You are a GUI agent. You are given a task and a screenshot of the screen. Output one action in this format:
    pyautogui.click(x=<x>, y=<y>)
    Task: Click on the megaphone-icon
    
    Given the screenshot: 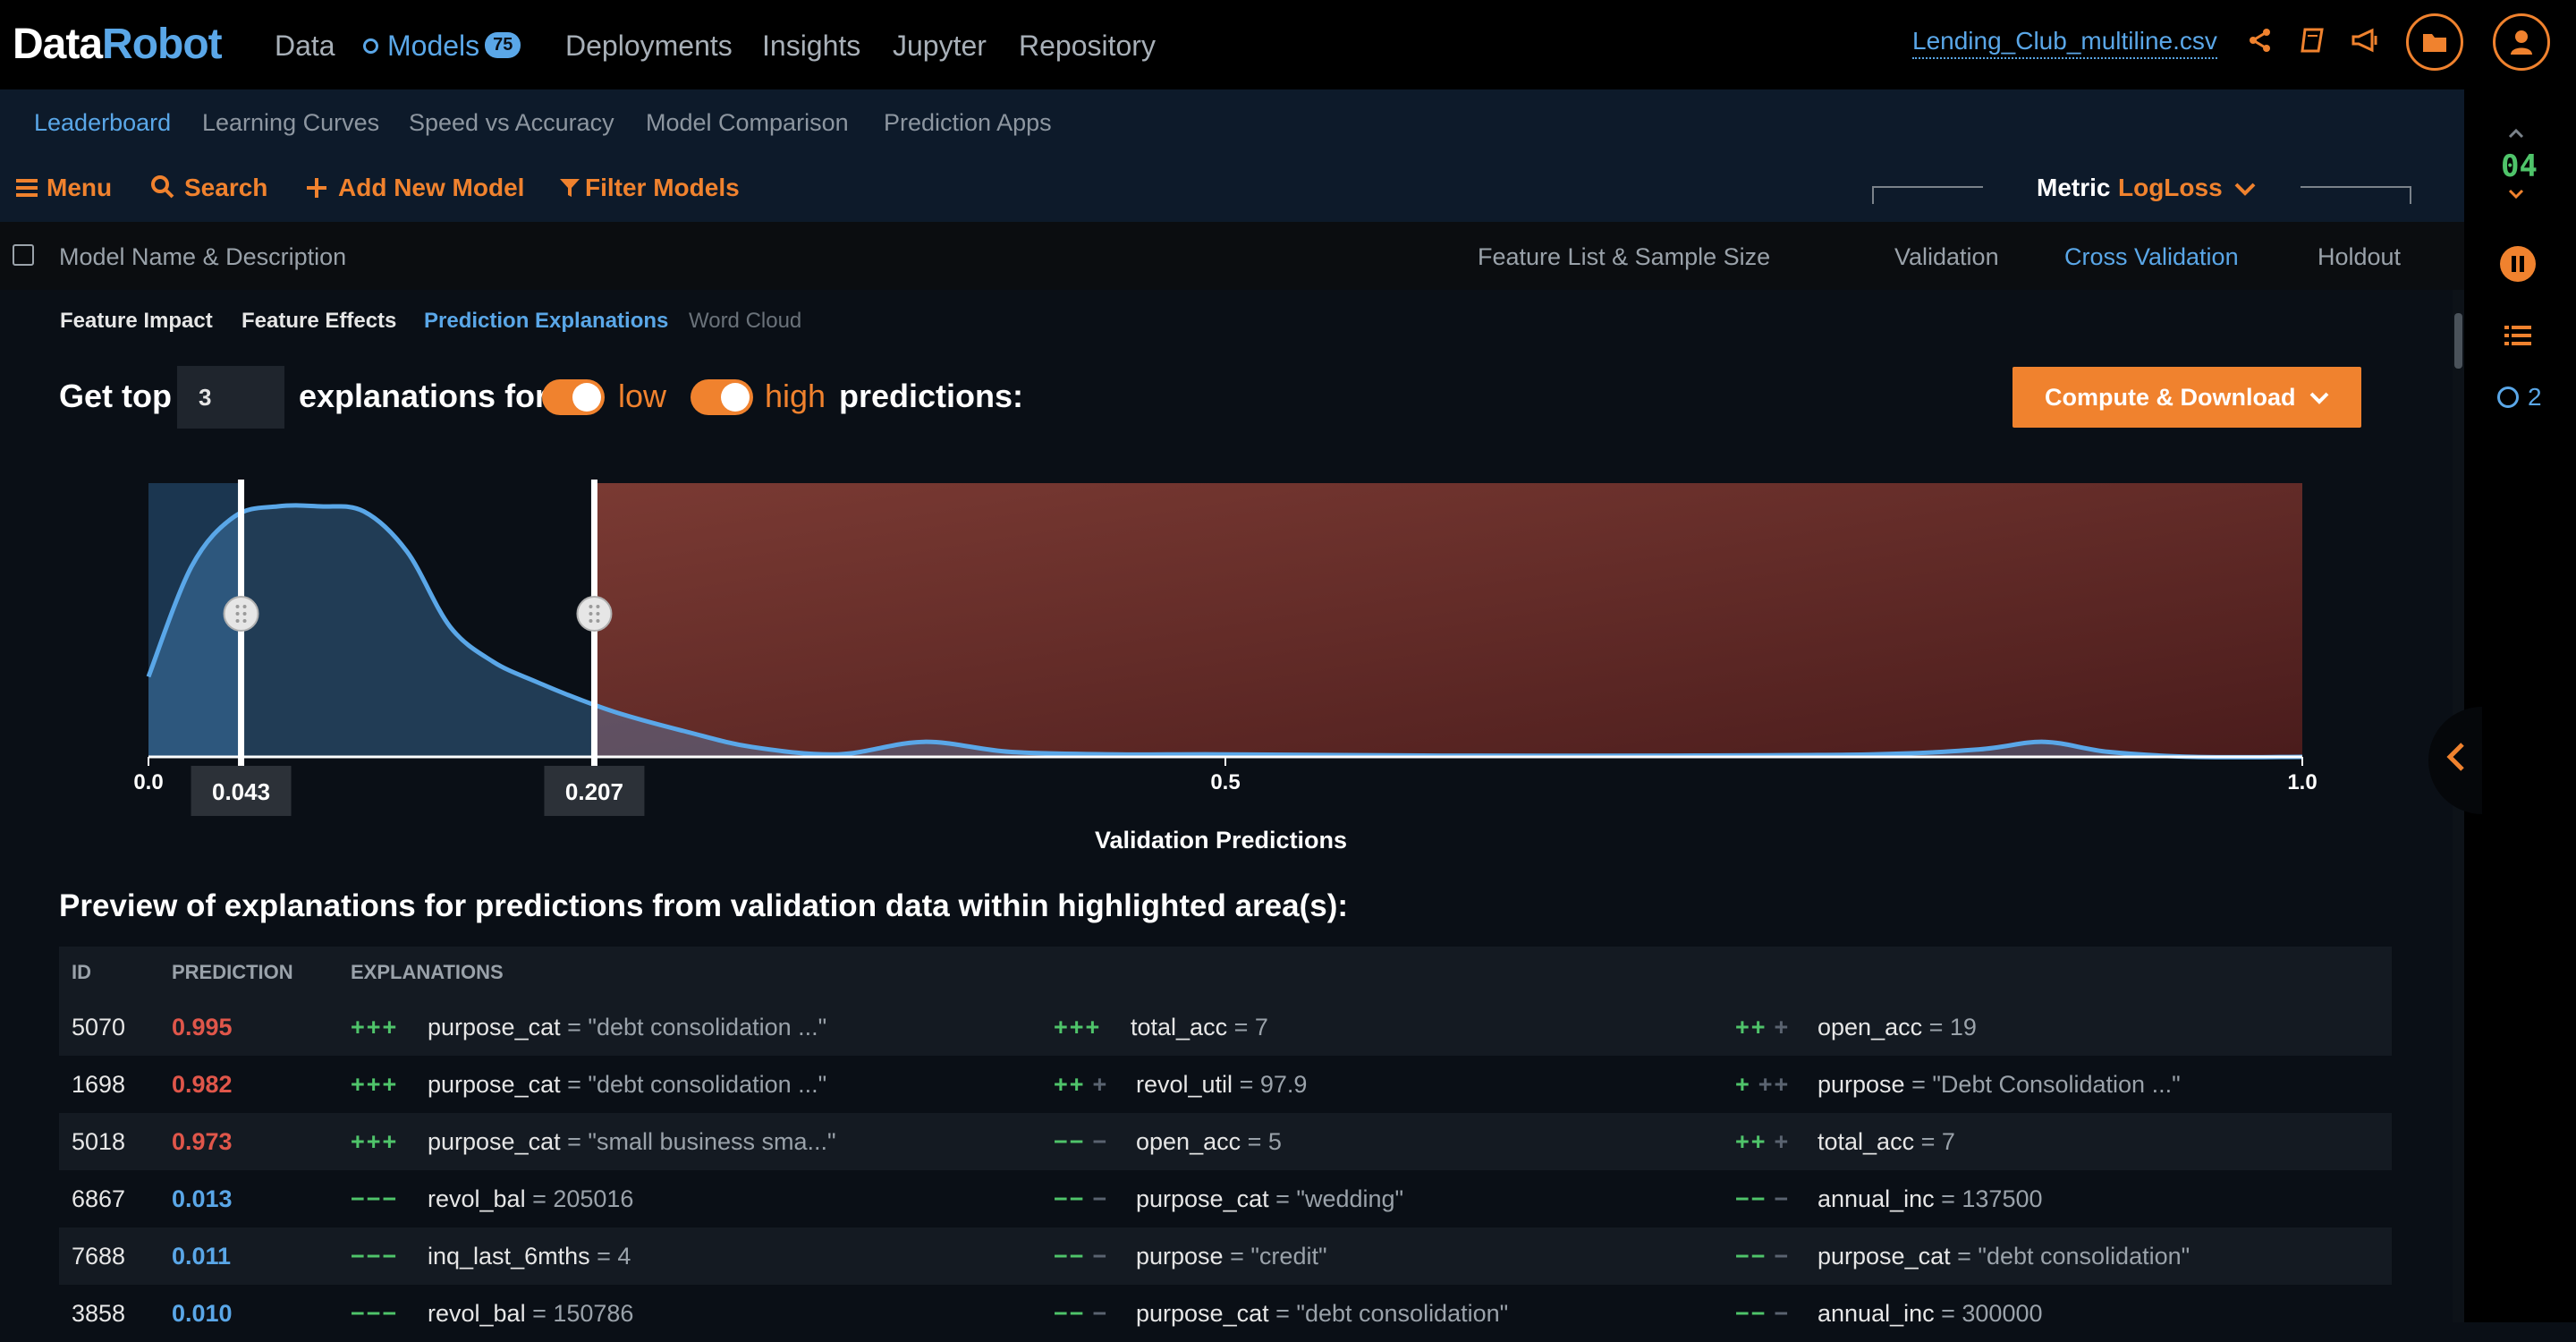 What is the action you would take?
    pyautogui.click(x=2365, y=44)
    